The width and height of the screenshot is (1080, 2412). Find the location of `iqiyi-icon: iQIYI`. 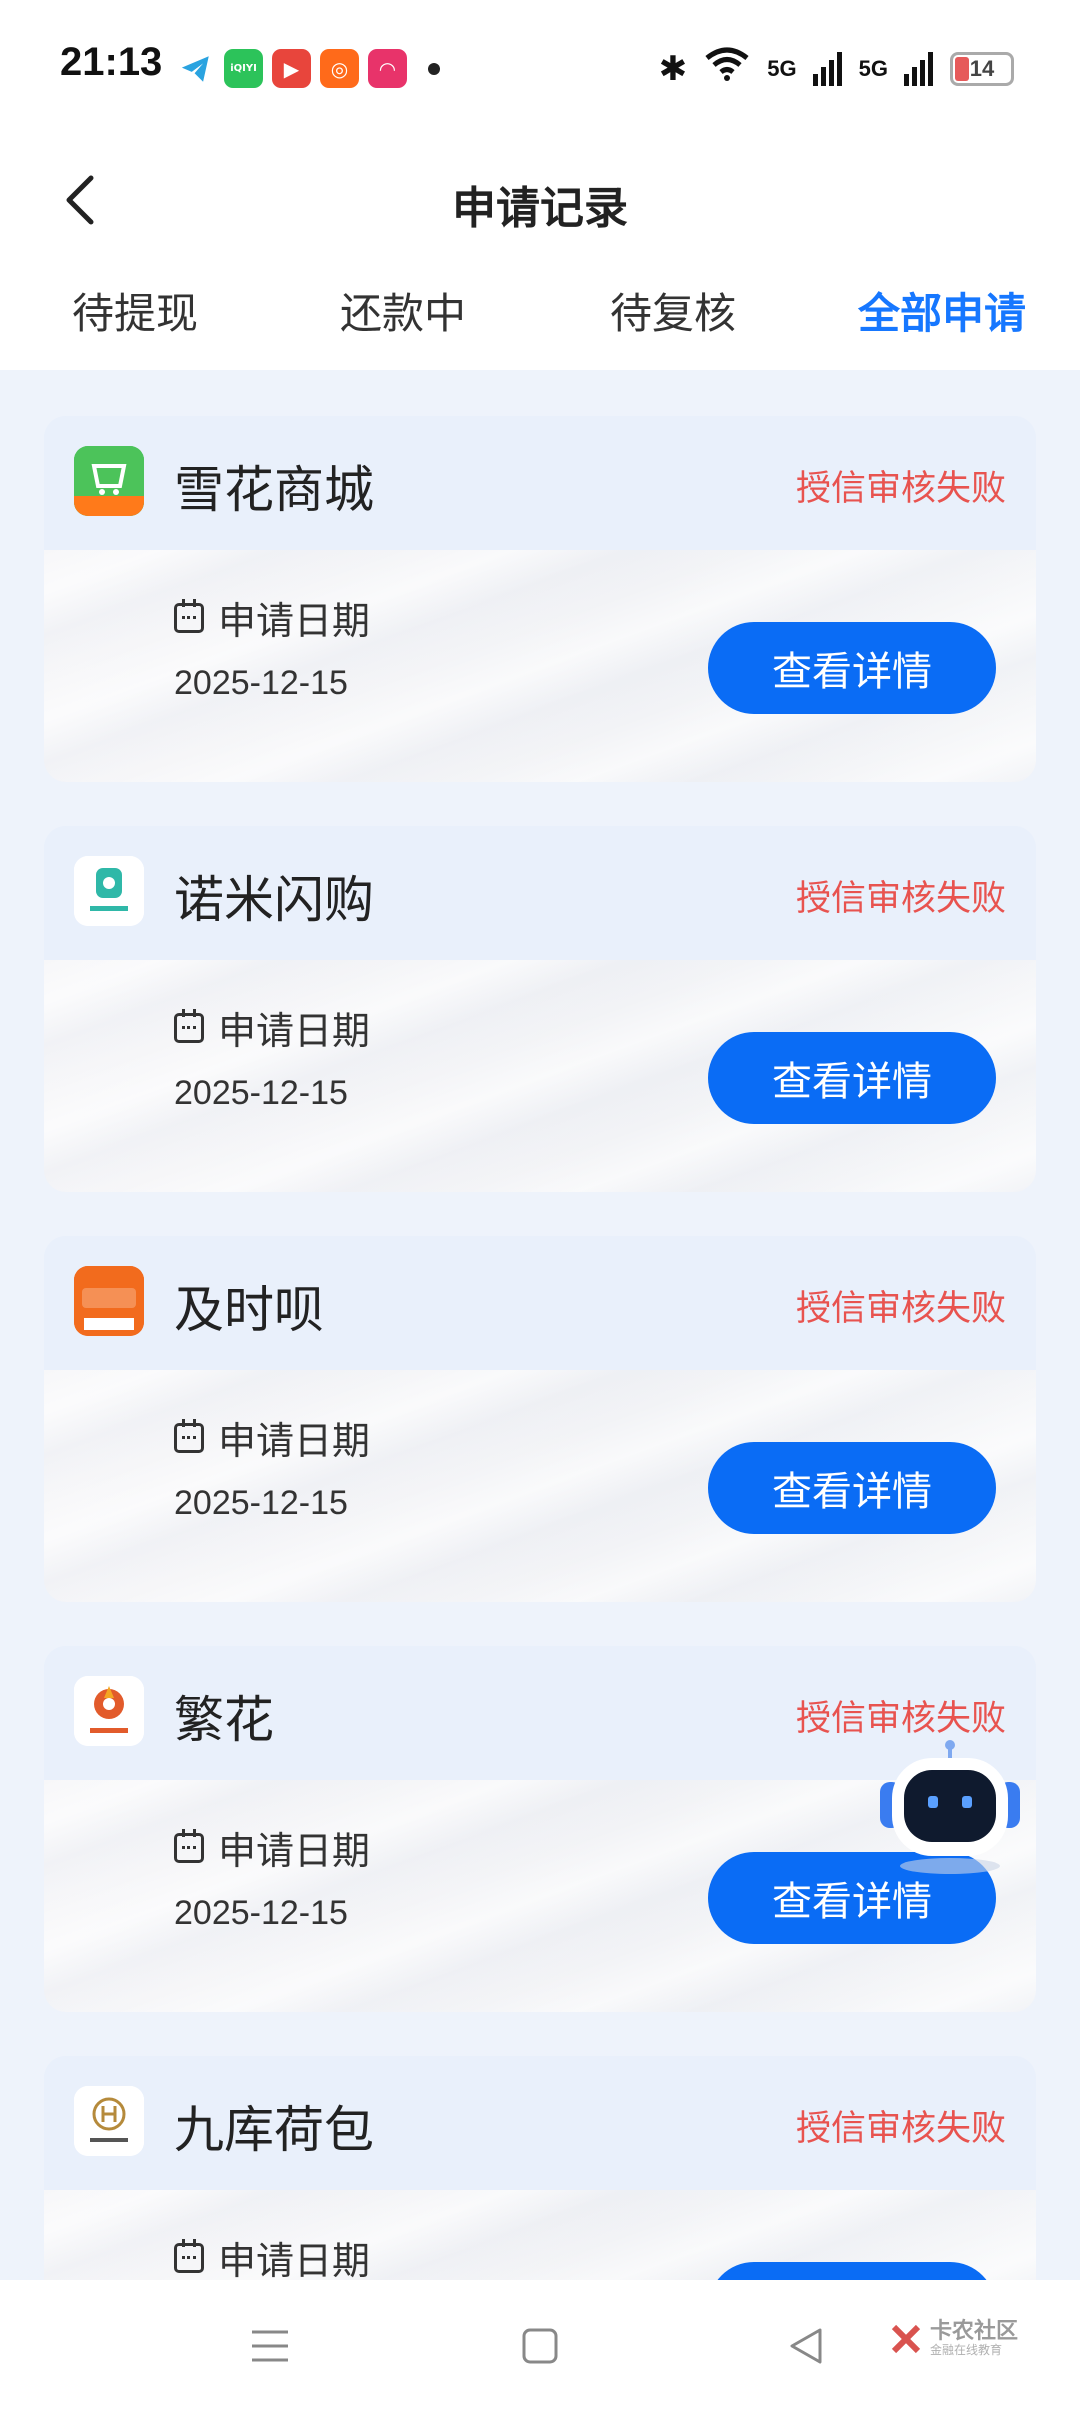

iqiyi-icon: iQIYI is located at coordinates (243, 68).